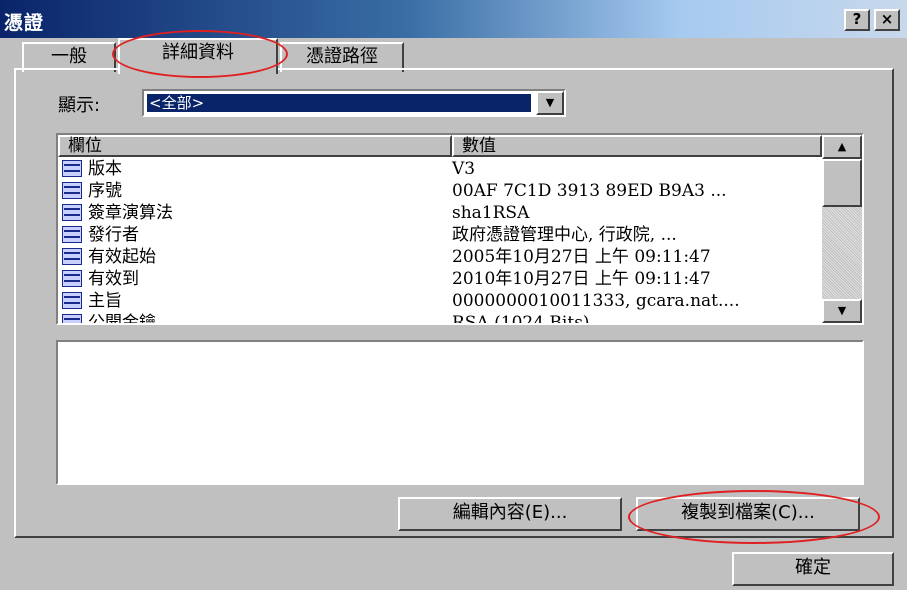 Image resolution: width=907 pixels, height=590 pixels. Describe the element at coordinates (857, 20) in the screenshot. I see `help-button: ?` at that location.